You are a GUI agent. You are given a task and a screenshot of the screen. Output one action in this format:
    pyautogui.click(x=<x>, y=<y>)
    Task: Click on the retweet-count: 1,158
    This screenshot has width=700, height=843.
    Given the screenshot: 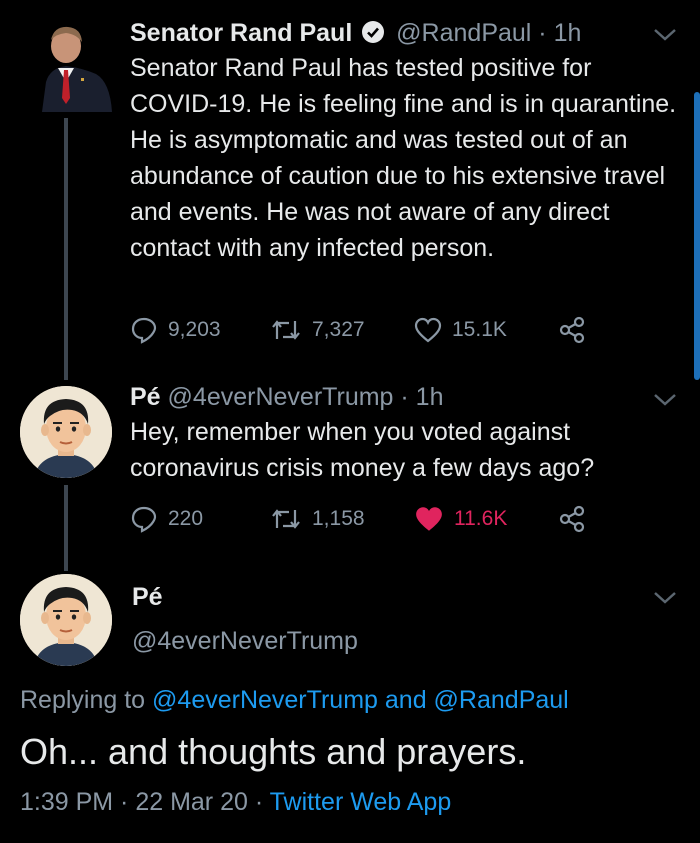 What is the action you would take?
    pyautogui.click(x=338, y=518)
    